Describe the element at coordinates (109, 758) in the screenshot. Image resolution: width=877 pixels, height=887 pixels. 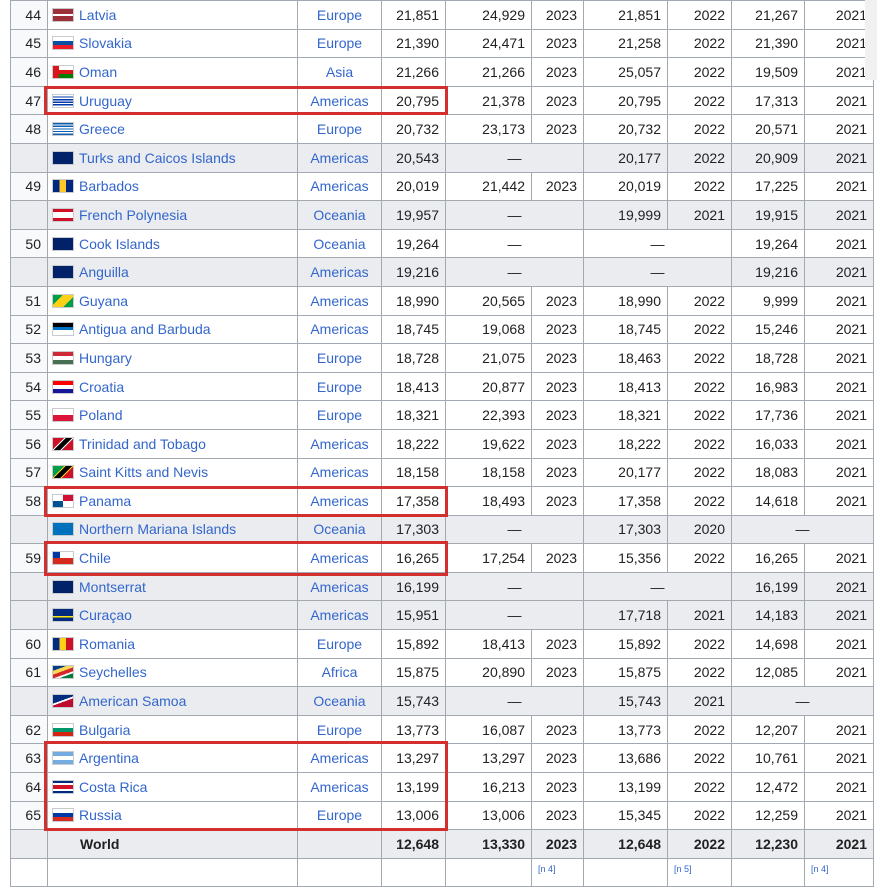
I see `country-link: Argentina` at that location.